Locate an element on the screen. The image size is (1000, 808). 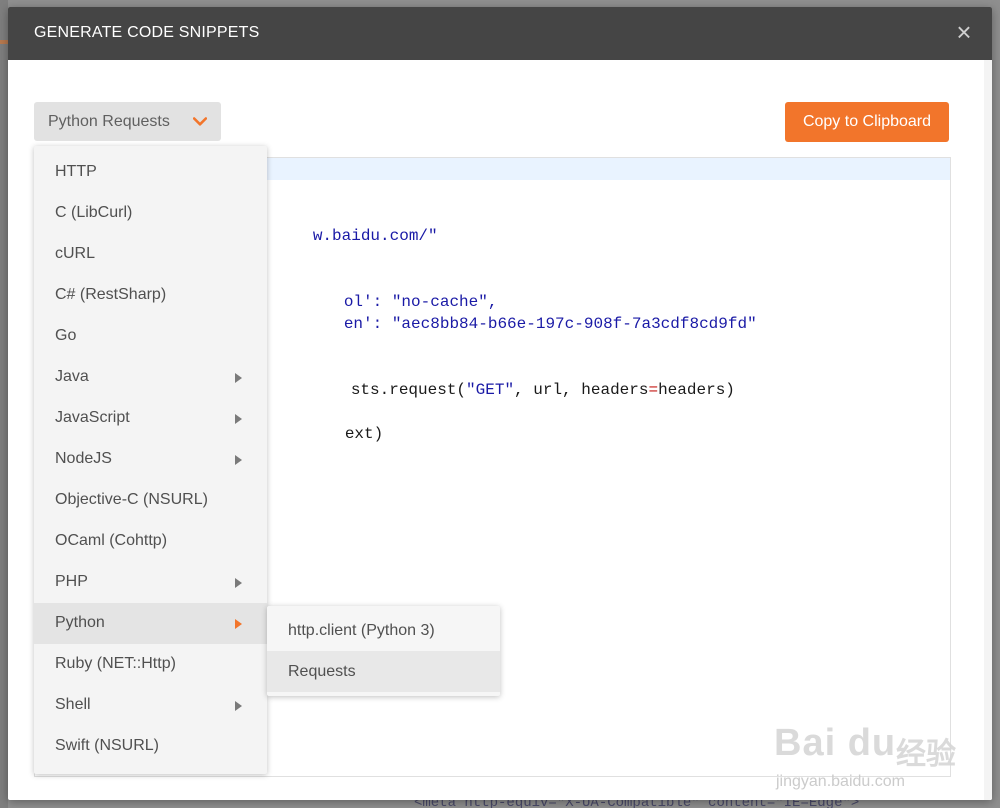
menu-item-swift: Swift (NSURL) is located at coordinates (150, 746).